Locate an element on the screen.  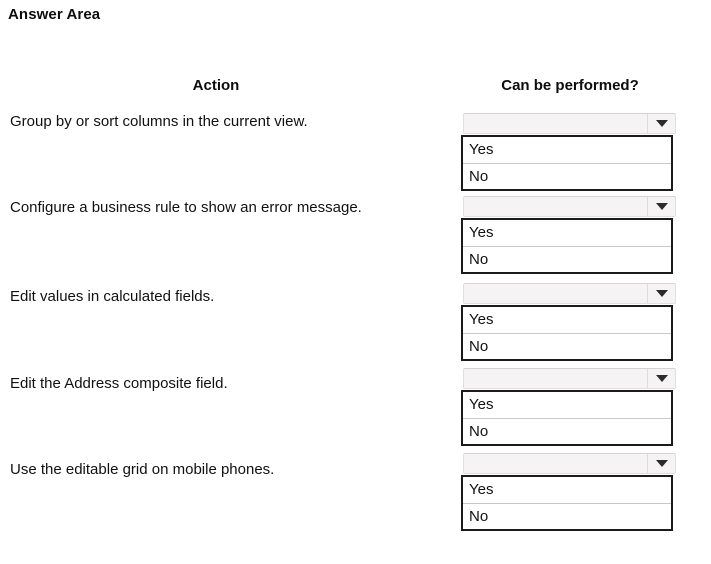
column-header-can-be-performed: Can be performed? is located at coordinates (570, 85).